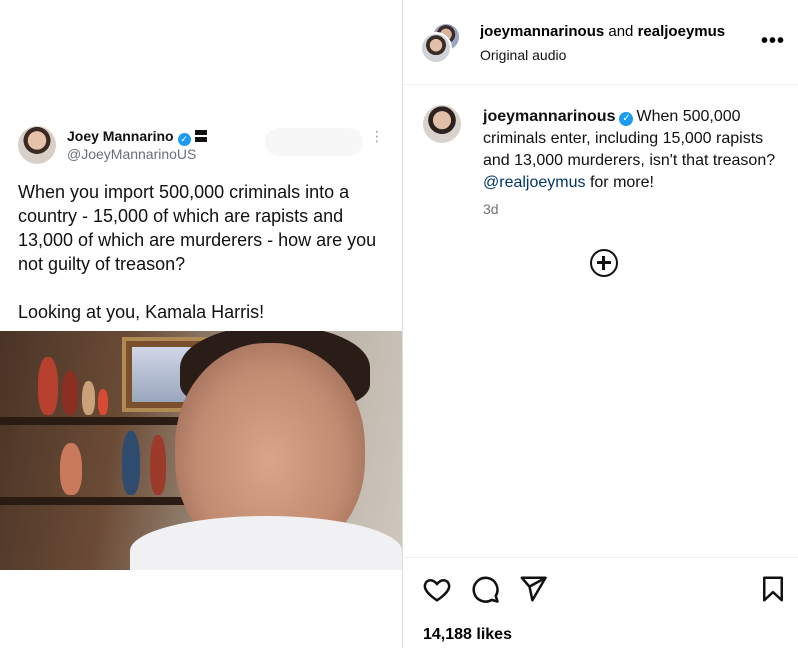 This screenshot has width=798, height=648. I want to click on heart-icon, so click(437, 590).